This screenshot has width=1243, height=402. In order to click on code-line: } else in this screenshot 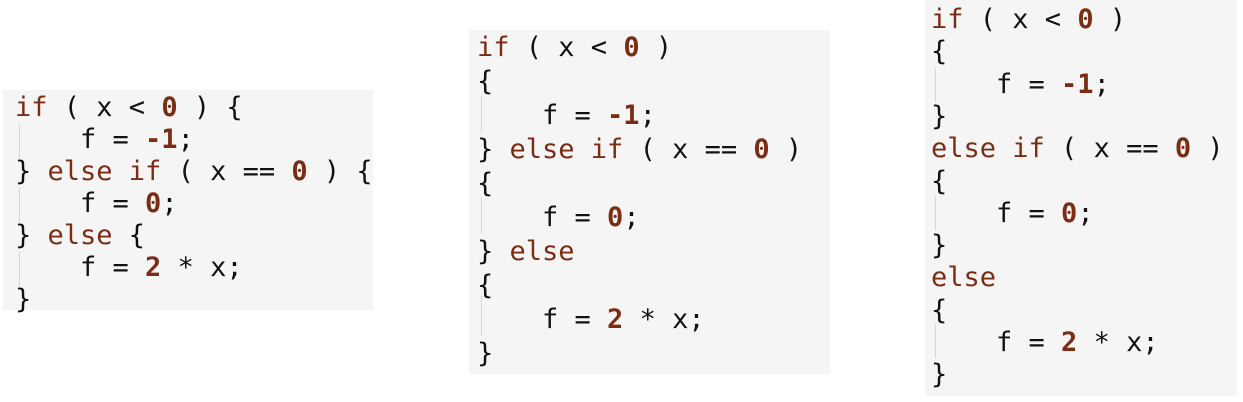, I will do `click(526, 252)`.